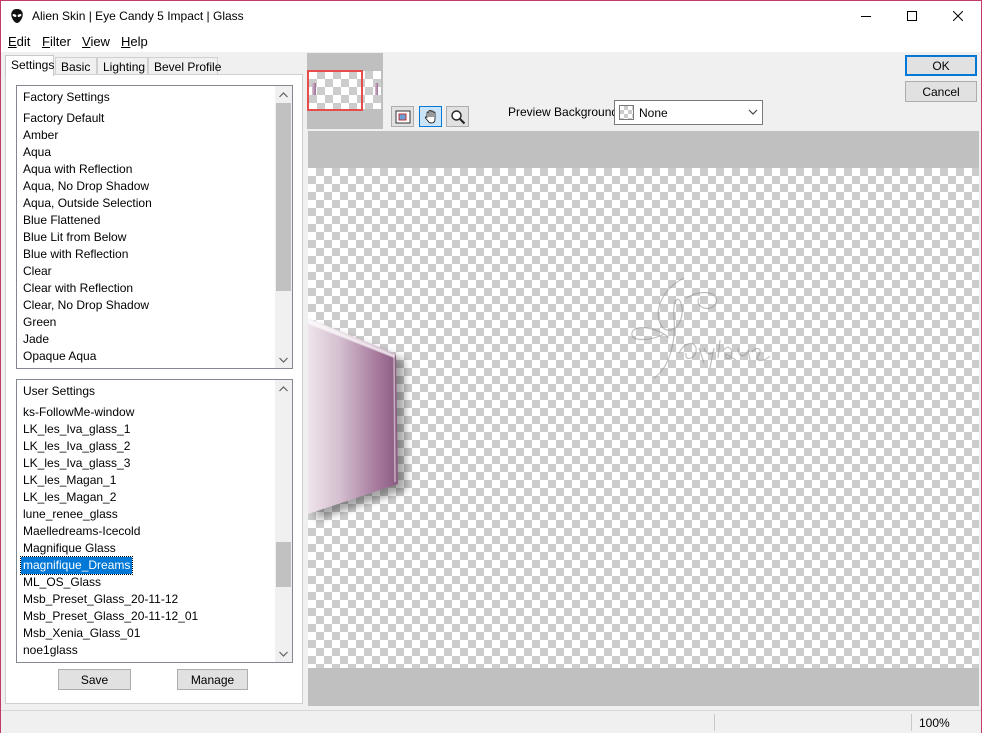  Describe the element at coordinates (76, 463) in the screenshot. I see `user-setting-list-item: LK_les_Iva_glass_3` at that location.